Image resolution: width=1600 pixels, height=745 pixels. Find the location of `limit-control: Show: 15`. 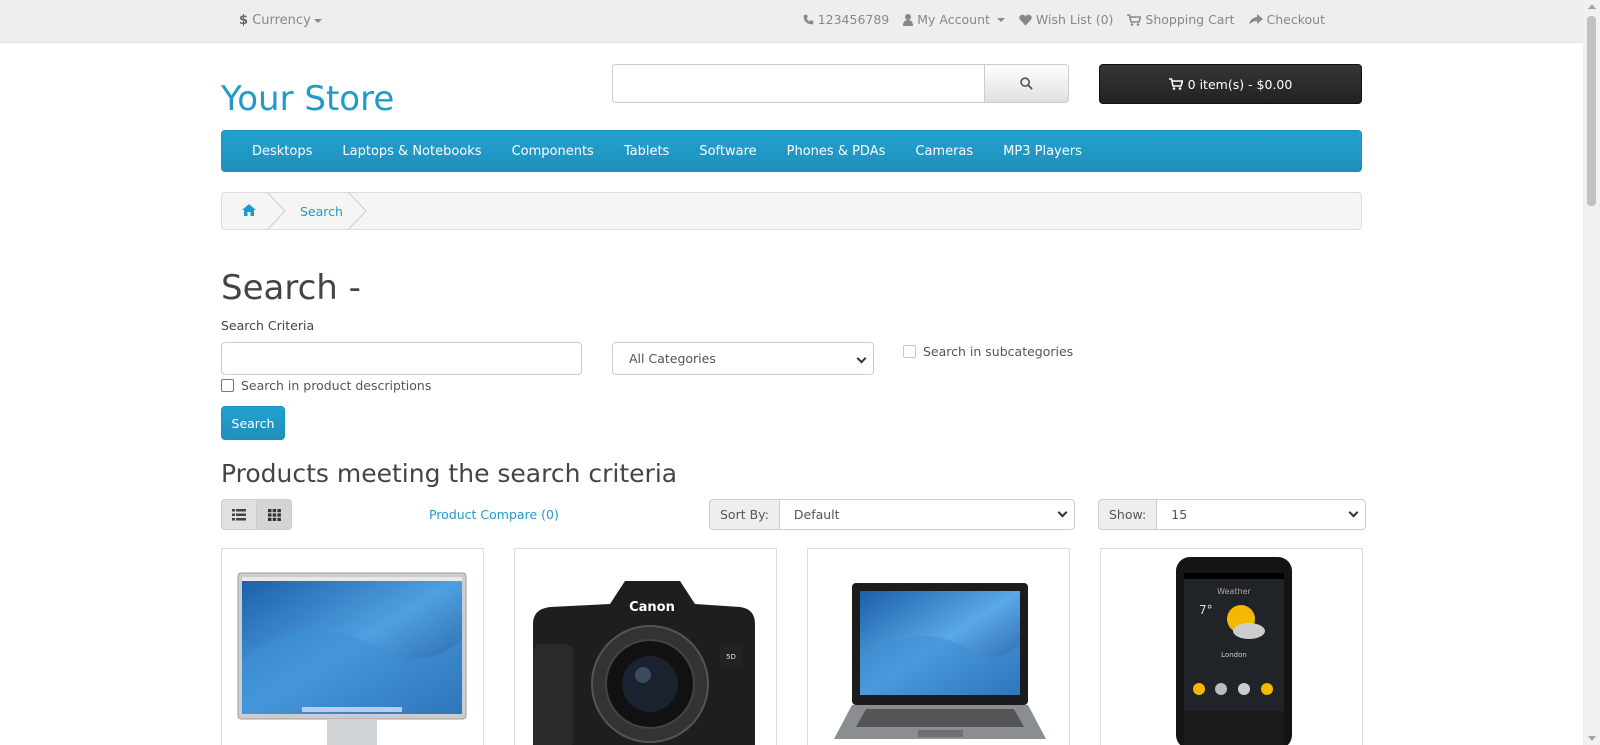

limit-control: Show: 15 is located at coordinates (1232, 514).